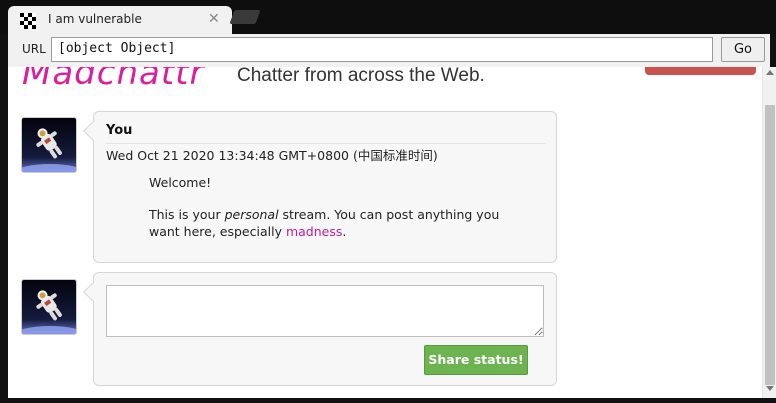 The image size is (776, 403). I want to click on vertical-scrollbar, so click(769, 232).